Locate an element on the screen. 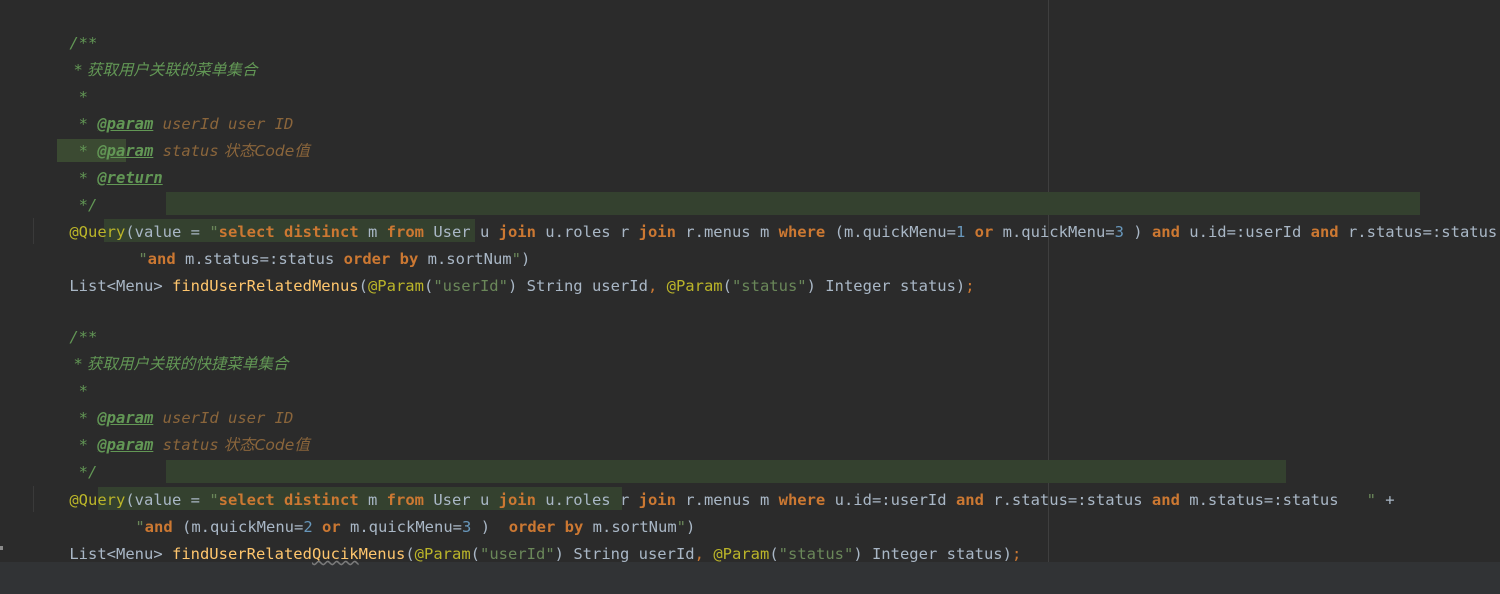 Image resolution: width=1500 pixels, height=594 pixels. sql-number: 1 is located at coordinates (960, 232).